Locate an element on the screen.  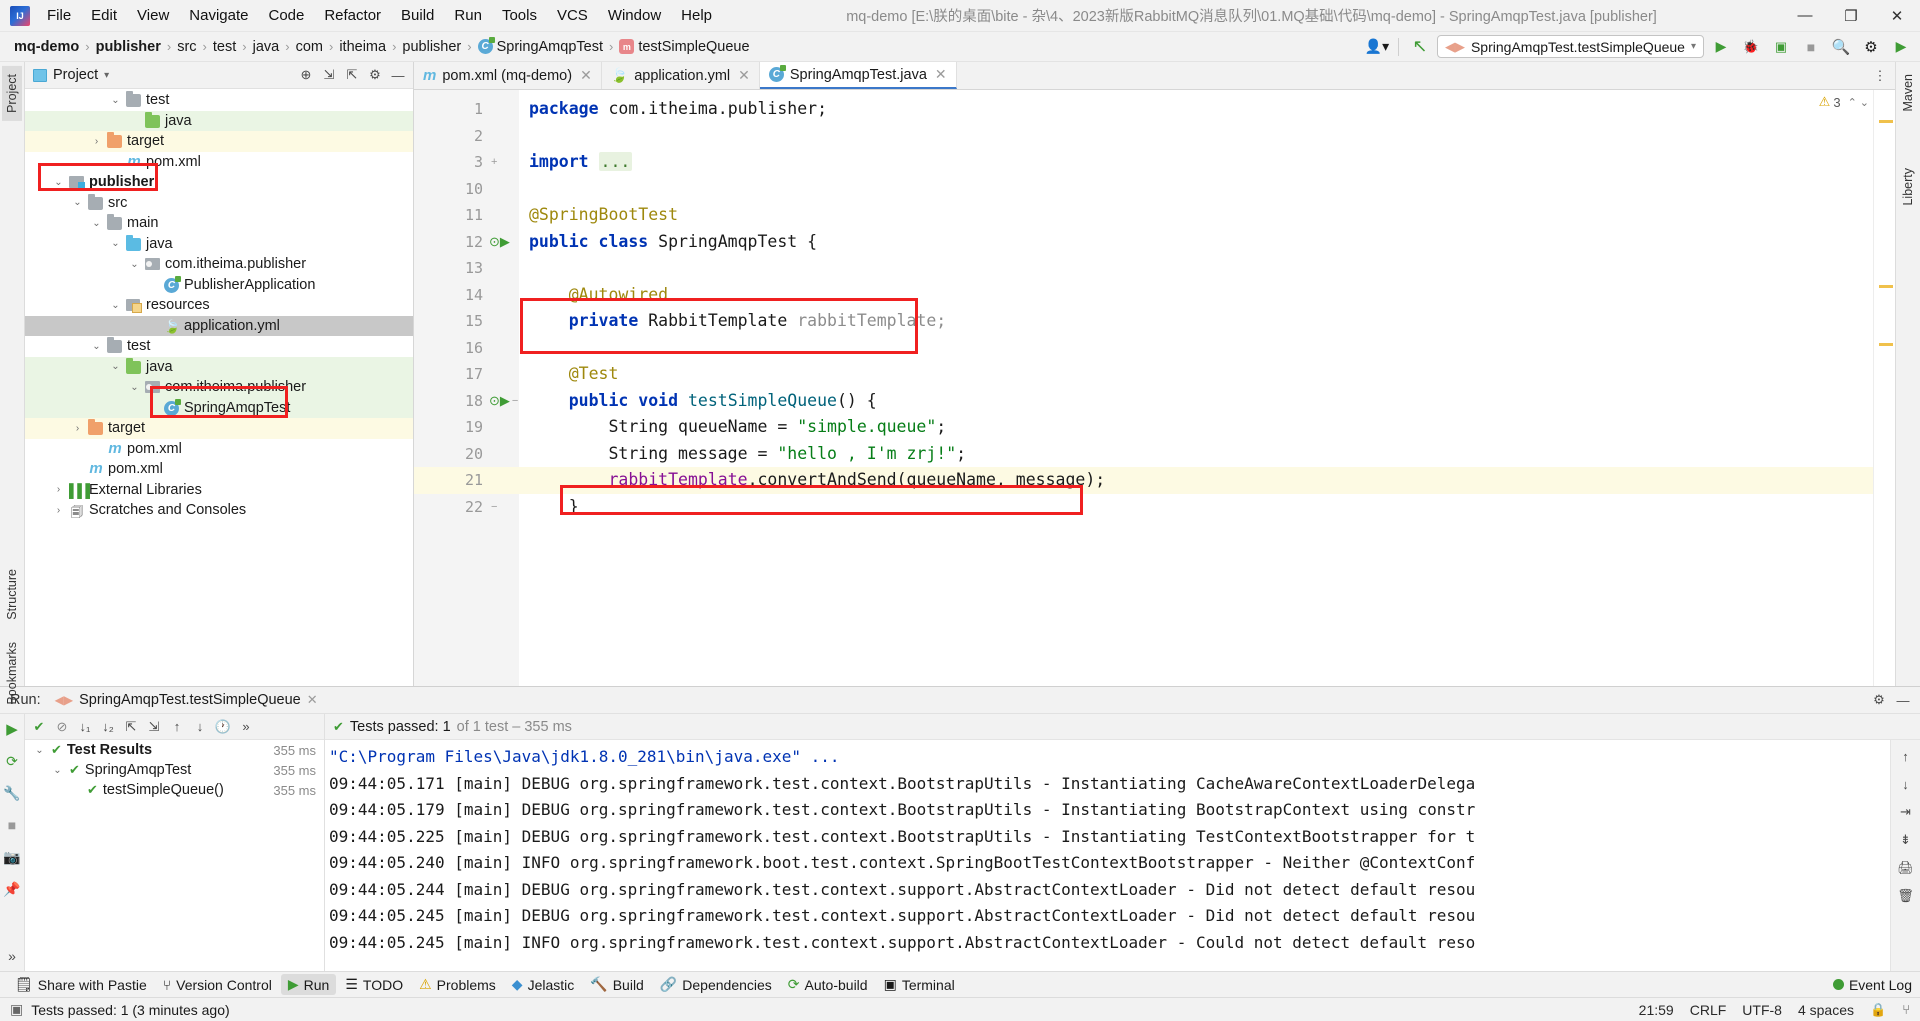
menu-vcs: VCS is located at coordinates (572, 15).